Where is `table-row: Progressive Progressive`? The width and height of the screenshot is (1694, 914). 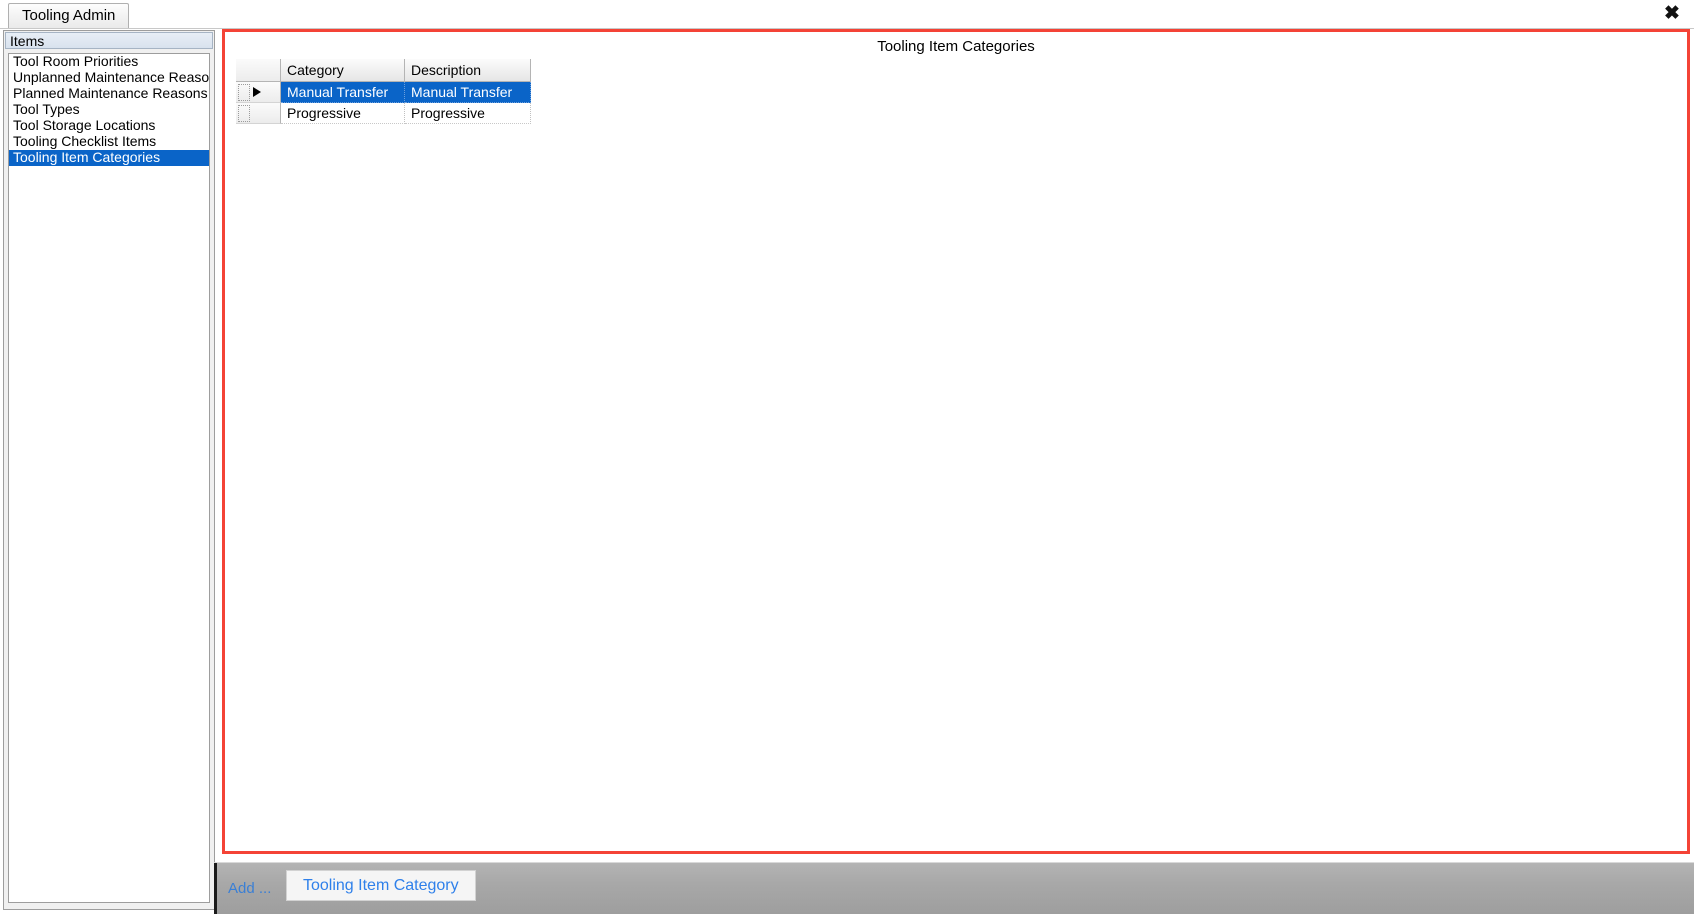 table-row: Progressive Progressive is located at coordinates (383, 113).